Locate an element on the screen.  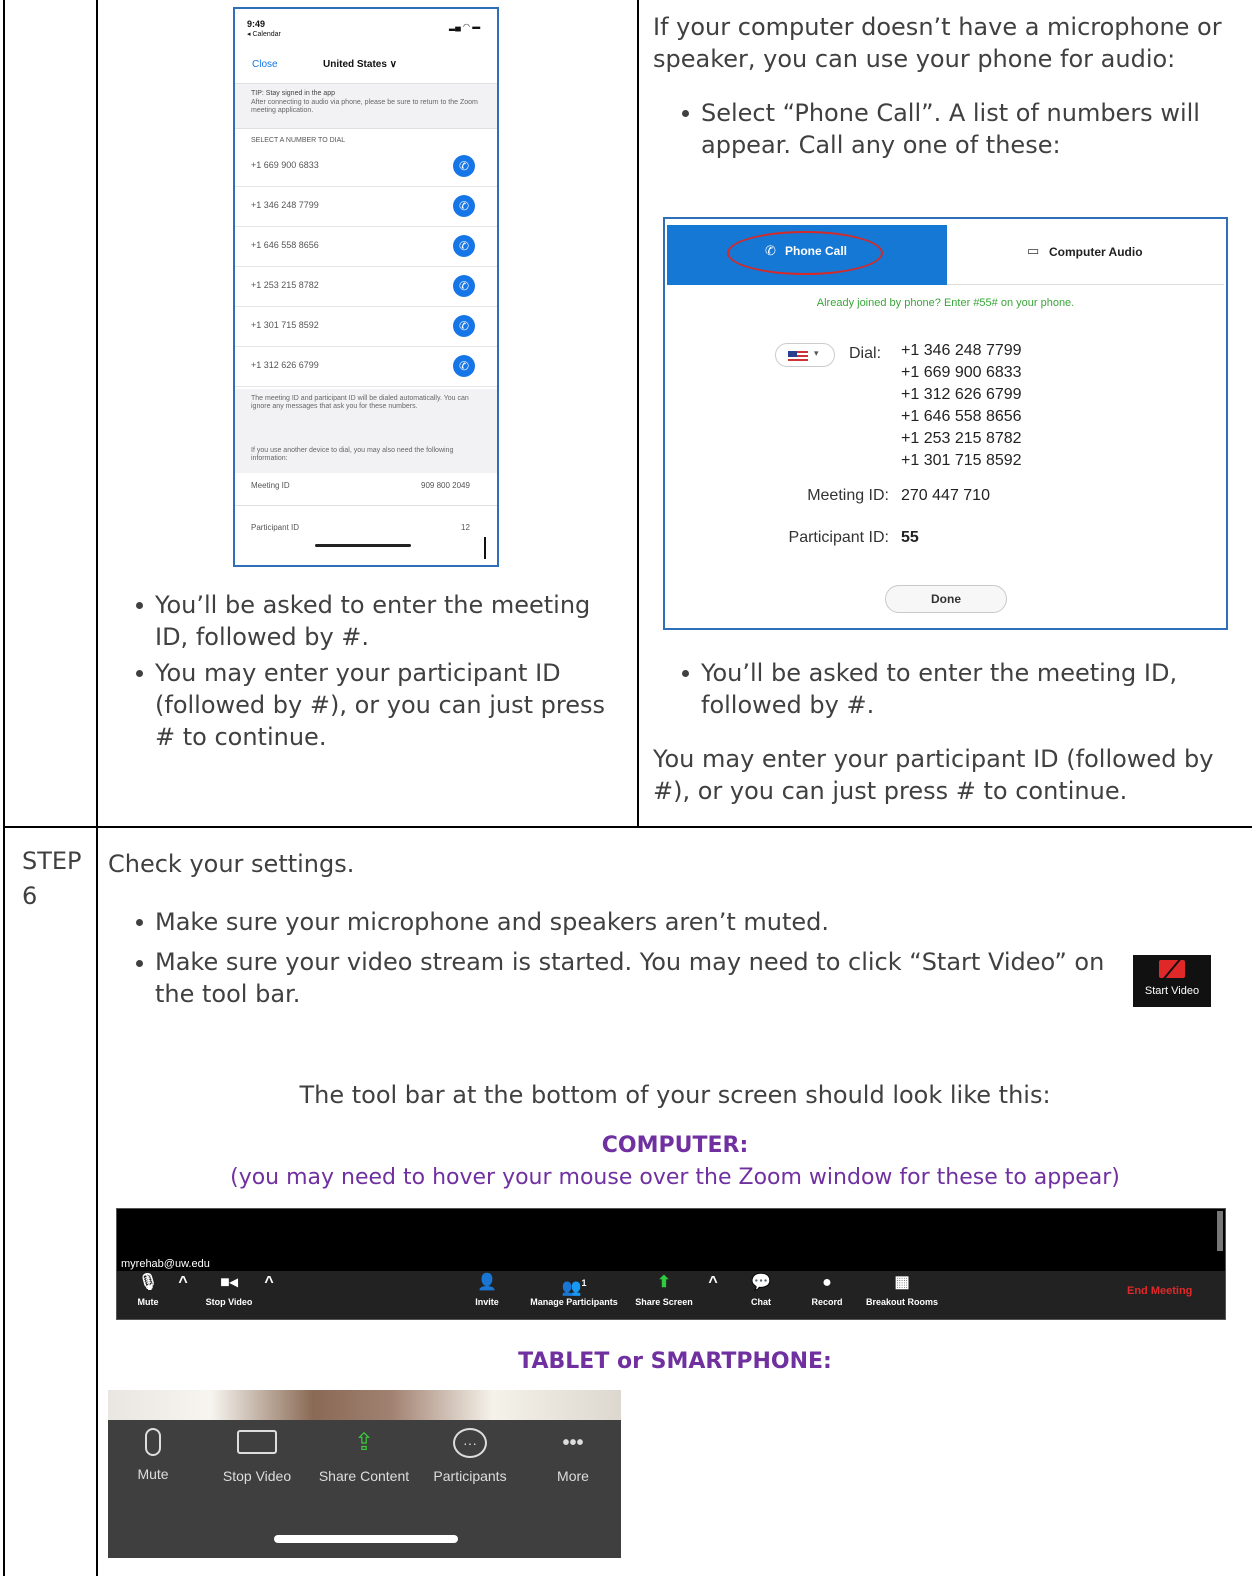
tablet-mute-button: Mute is located at coordinates (153, 1455).